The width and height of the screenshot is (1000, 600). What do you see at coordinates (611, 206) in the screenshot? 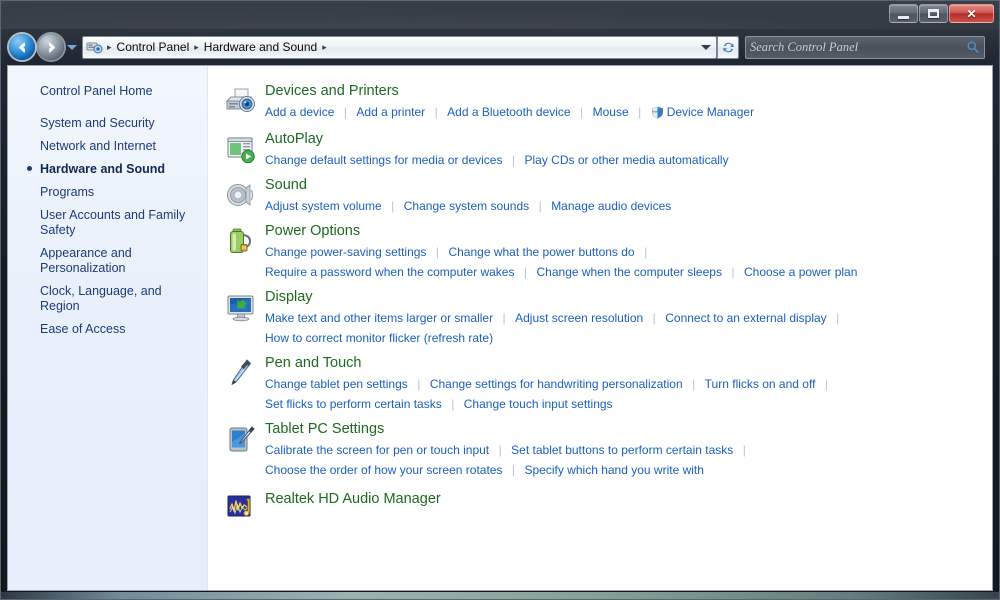
I see `link-manage-audio-devices: Manage audio devices` at bounding box center [611, 206].